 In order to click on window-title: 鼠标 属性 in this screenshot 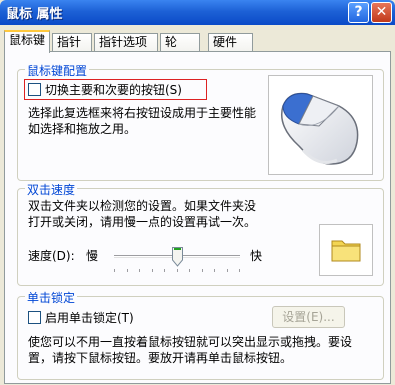, I will do `click(34, 14)`.